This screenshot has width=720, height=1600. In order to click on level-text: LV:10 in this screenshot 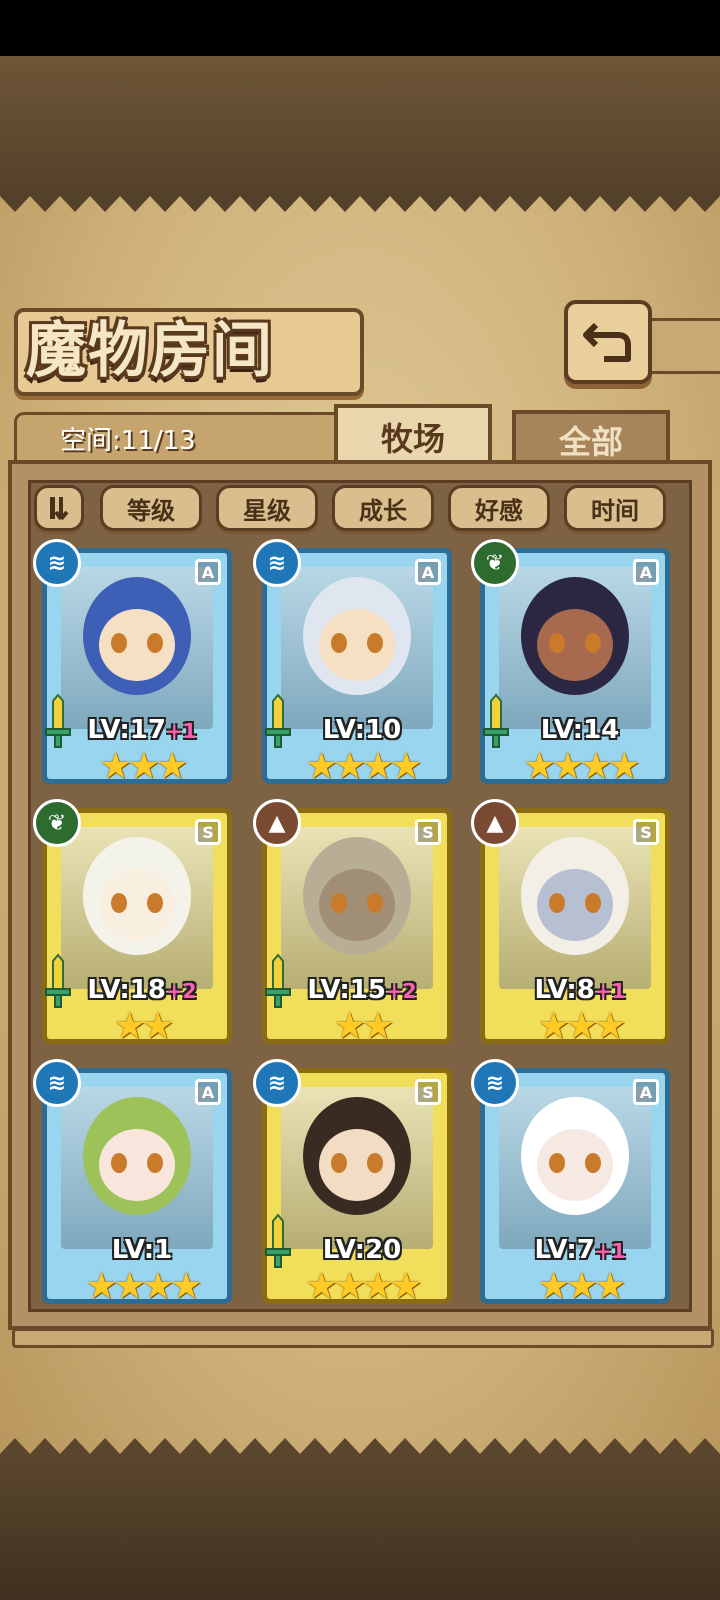, I will do `click(362, 730)`.